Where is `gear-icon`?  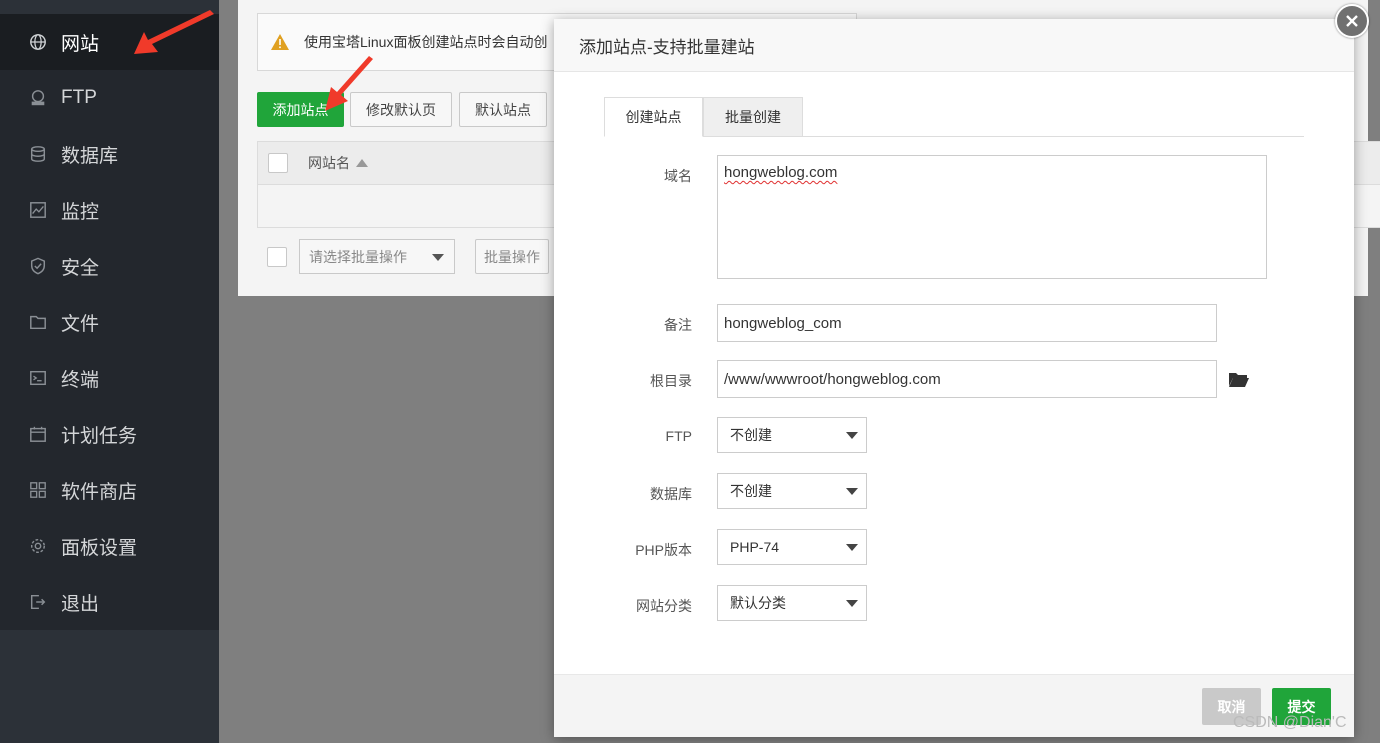
gear-icon is located at coordinates (38, 546).